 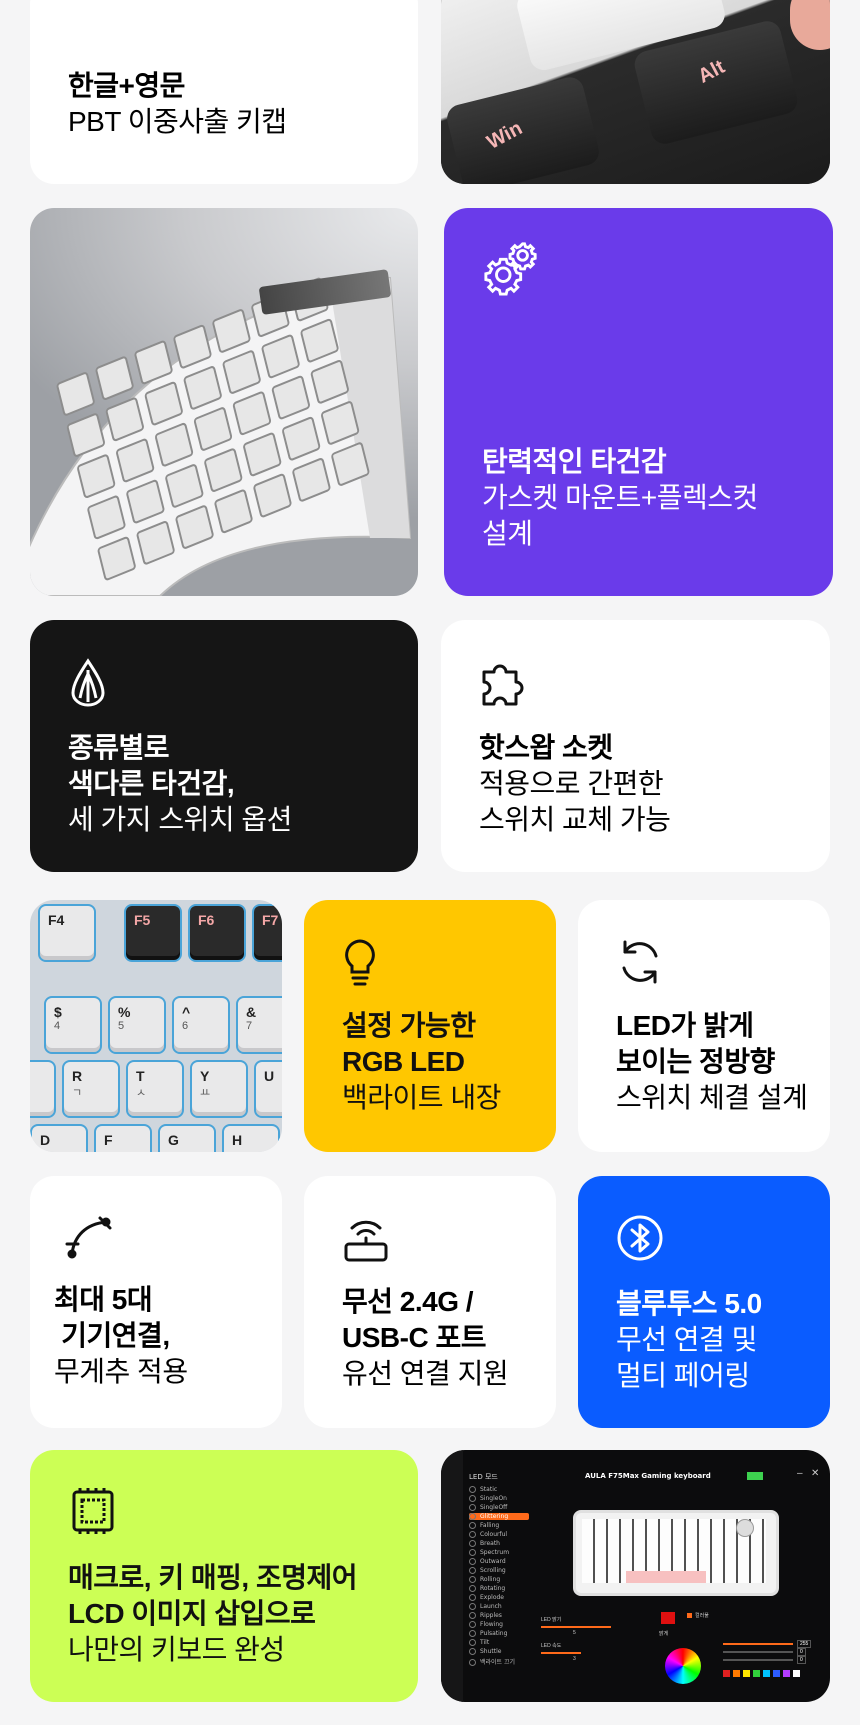 I want to click on mode-item: Flowing, so click(x=486, y=1624).